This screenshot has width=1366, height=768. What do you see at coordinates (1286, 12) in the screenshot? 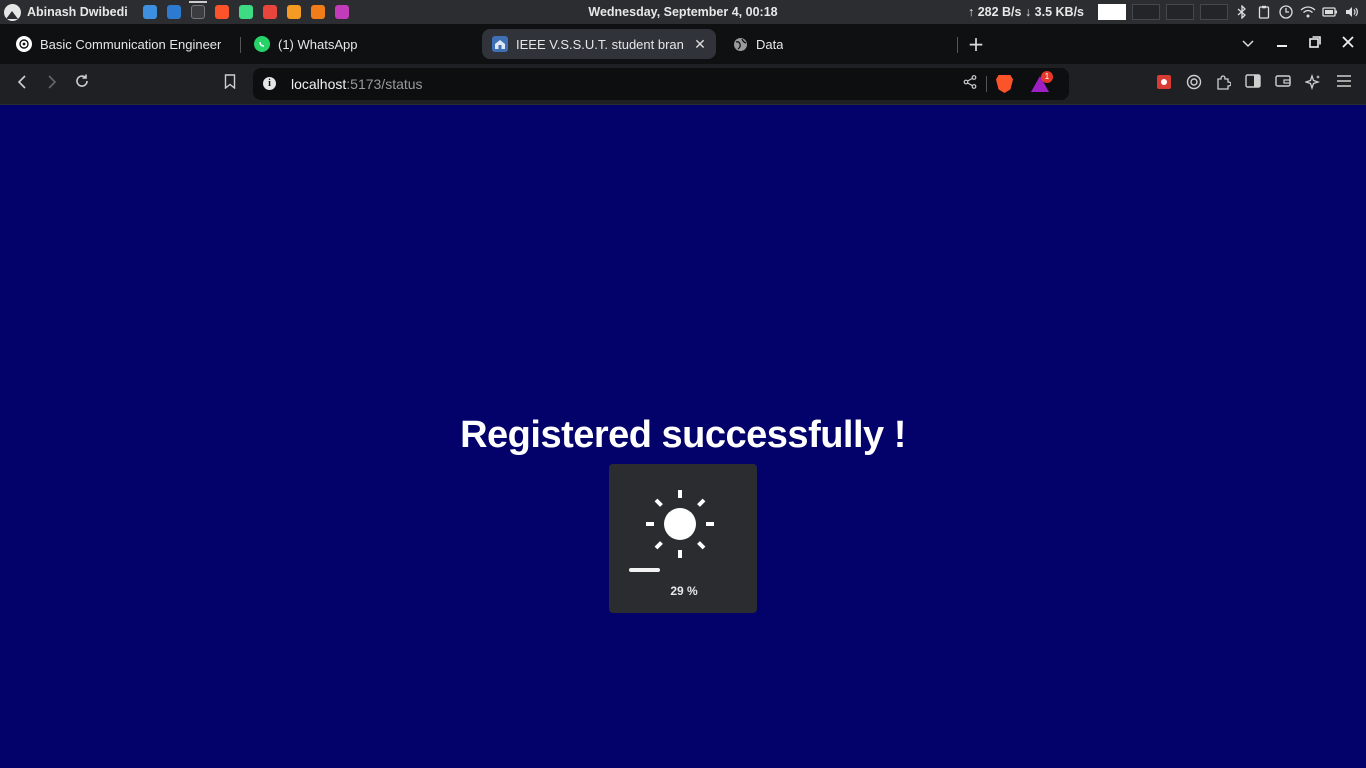
I see `clock-icon` at bounding box center [1286, 12].